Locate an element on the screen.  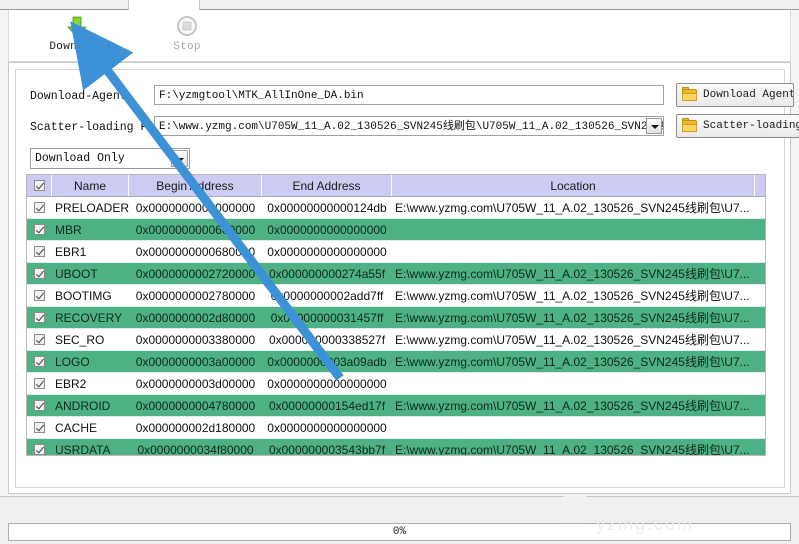
cell-begin-address: 0x0000000002720000 is located at coordinates (195, 274).